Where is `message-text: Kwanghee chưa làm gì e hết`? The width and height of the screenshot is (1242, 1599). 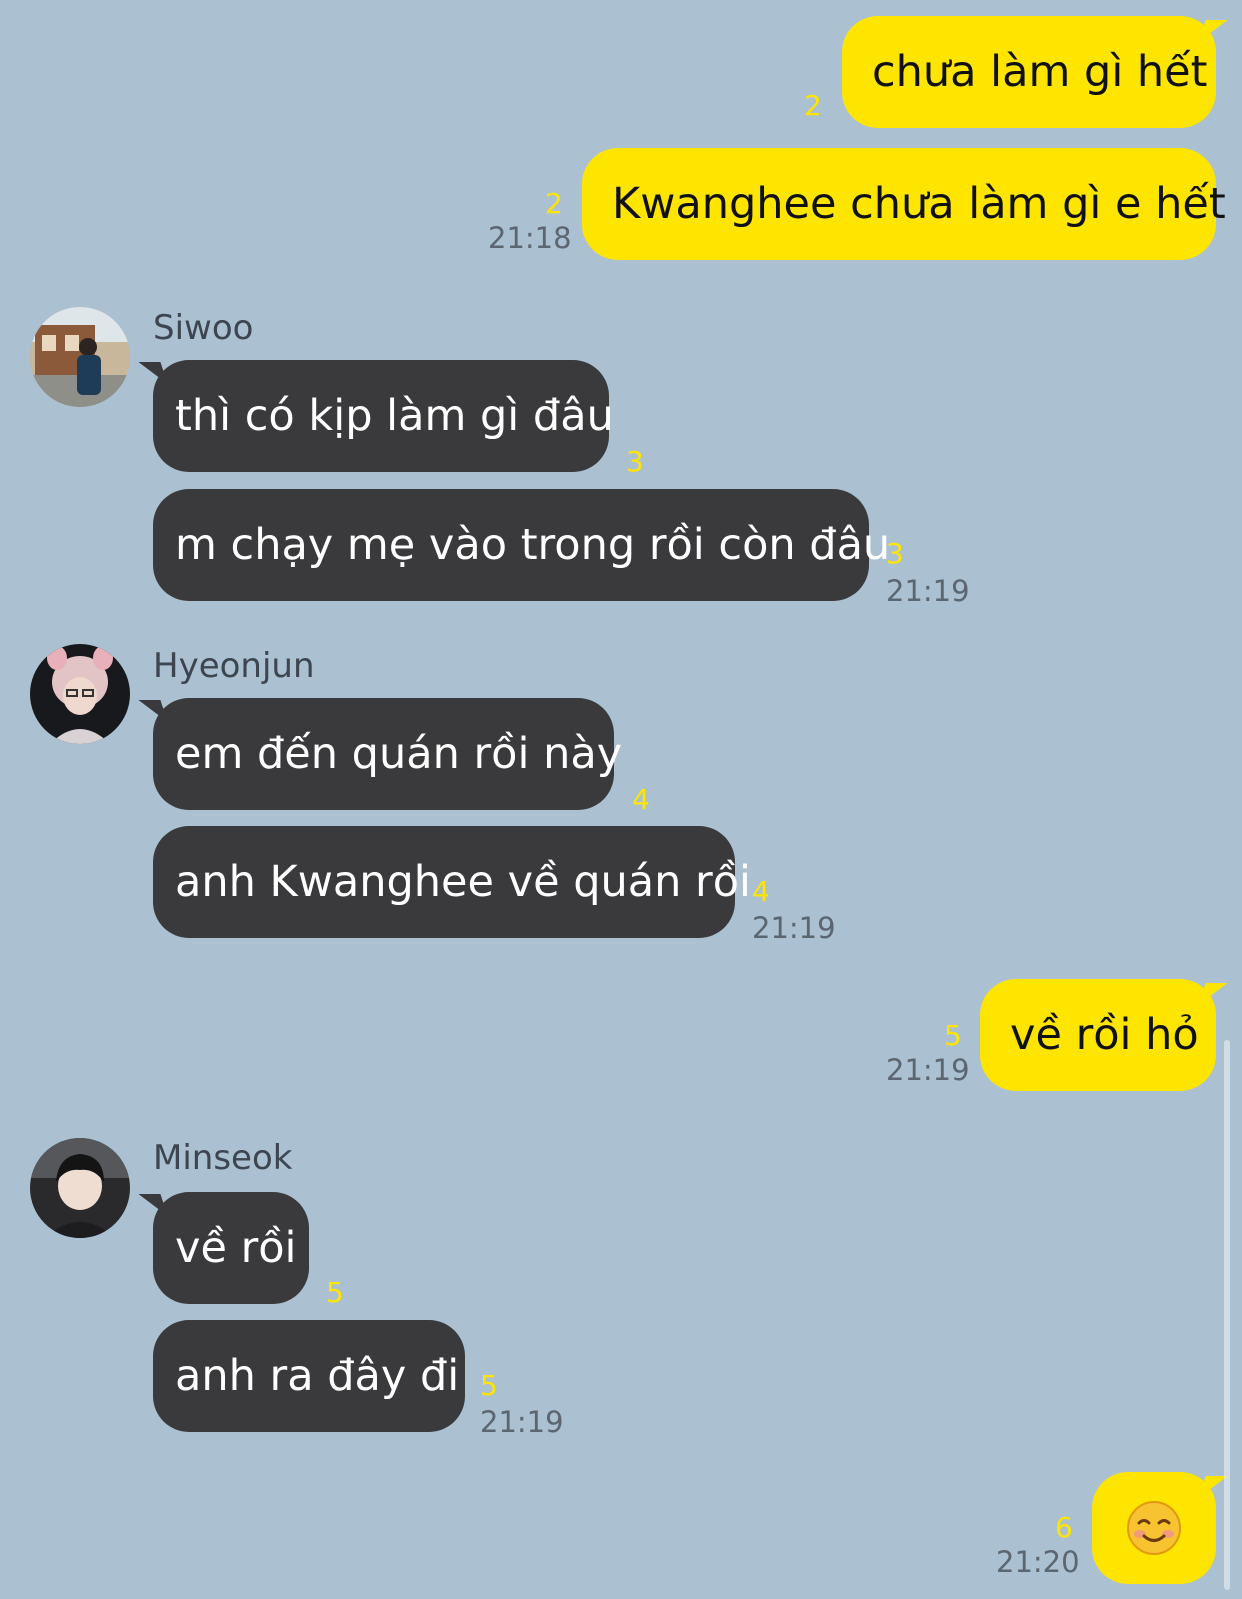 message-text: Kwanghee chưa làm gì e hết is located at coordinates (919, 204).